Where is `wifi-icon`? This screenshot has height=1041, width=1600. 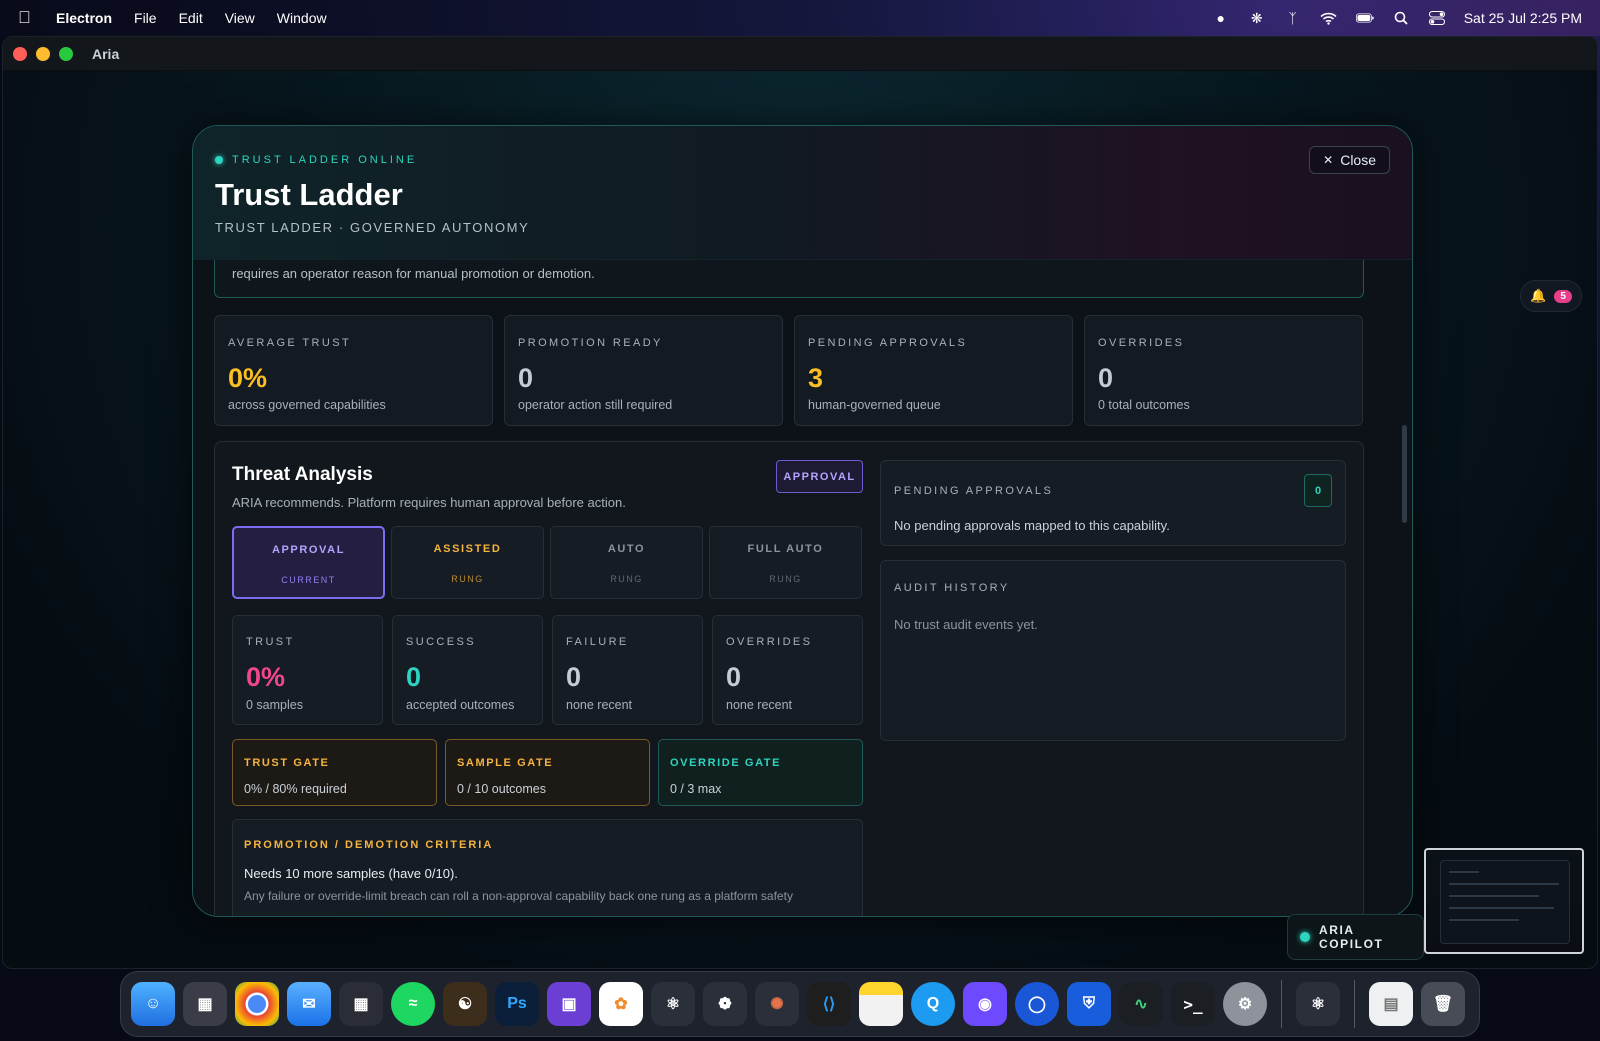
wifi-icon is located at coordinates (1329, 18).